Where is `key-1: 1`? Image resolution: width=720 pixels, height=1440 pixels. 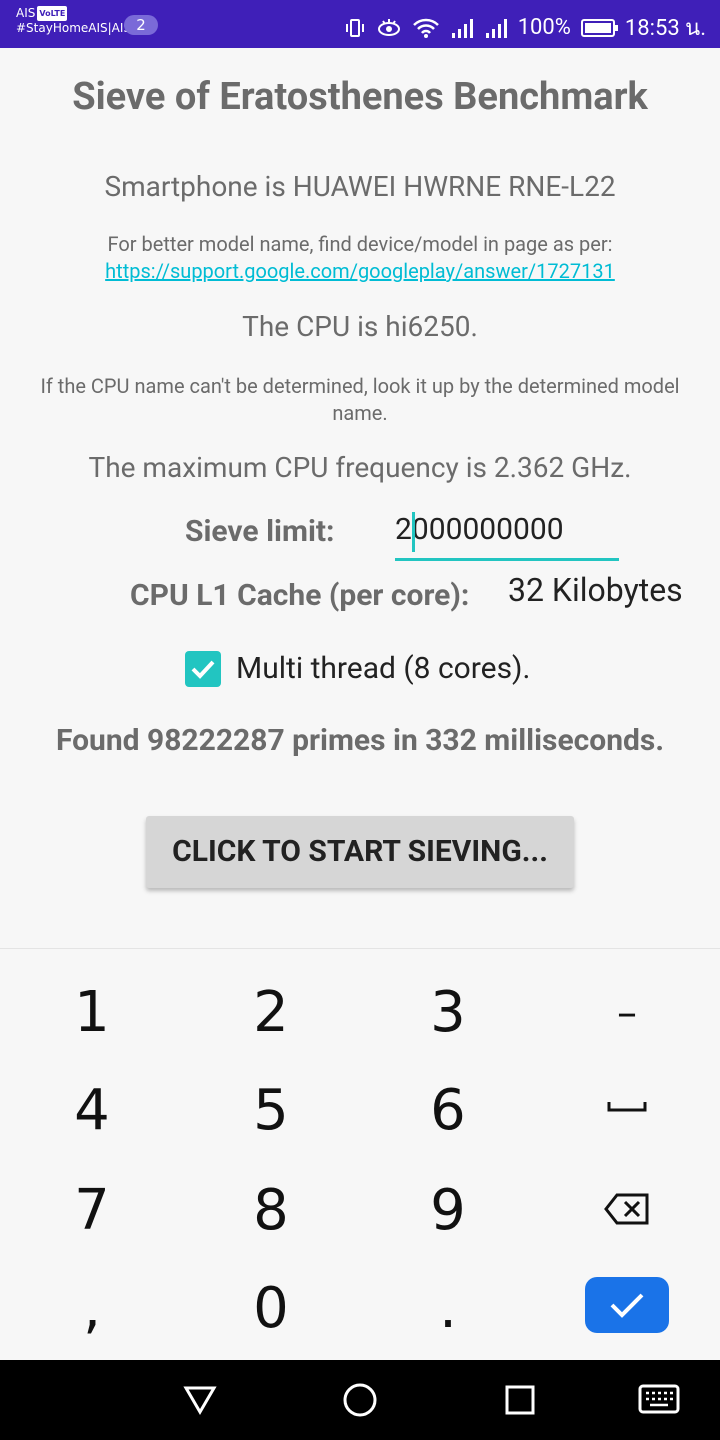
key-1: 1 is located at coordinates (92, 1013).